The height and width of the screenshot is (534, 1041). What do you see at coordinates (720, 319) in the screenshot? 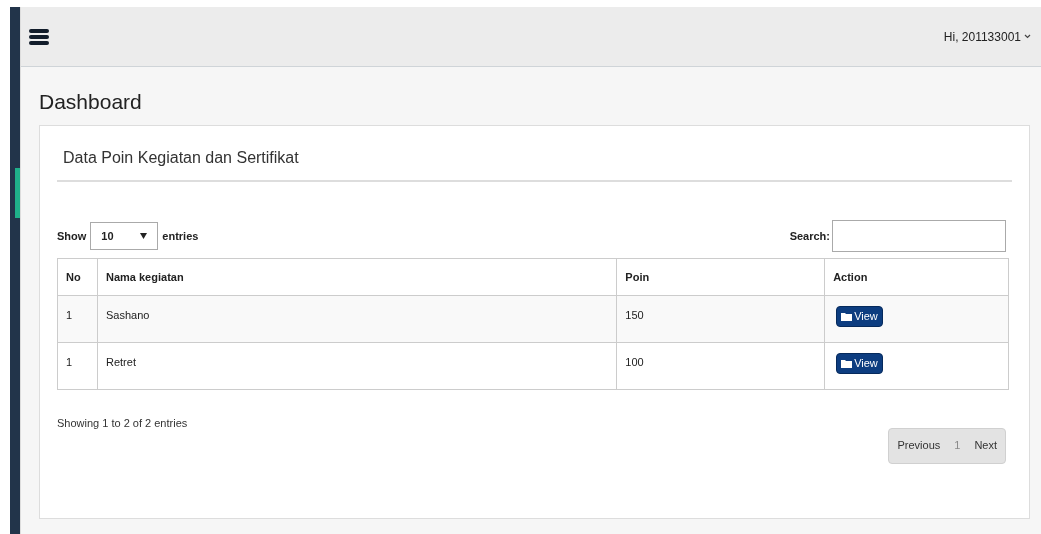
I see `table-cell: 150` at bounding box center [720, 319].